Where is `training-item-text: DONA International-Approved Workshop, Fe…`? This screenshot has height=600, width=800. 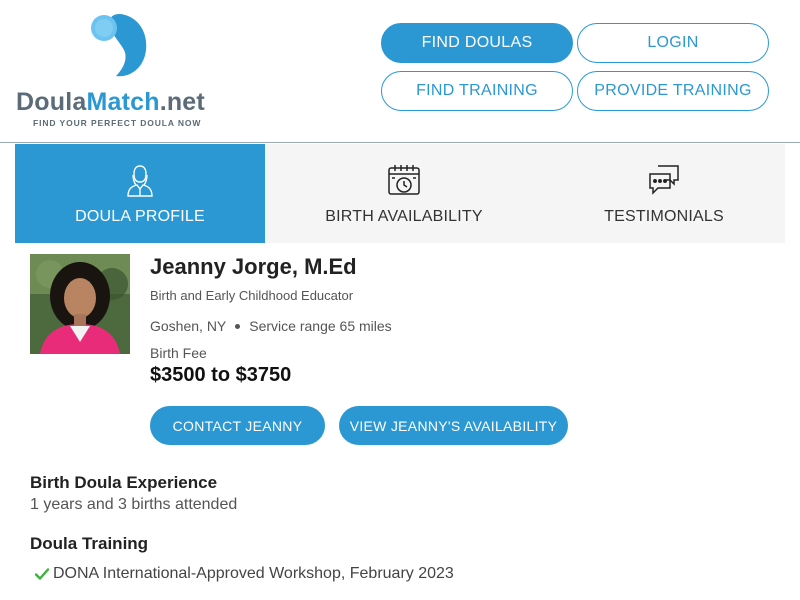 training-item-text: DONA International-Approved Workshop, Fe… is located at coordinates (253, 573).